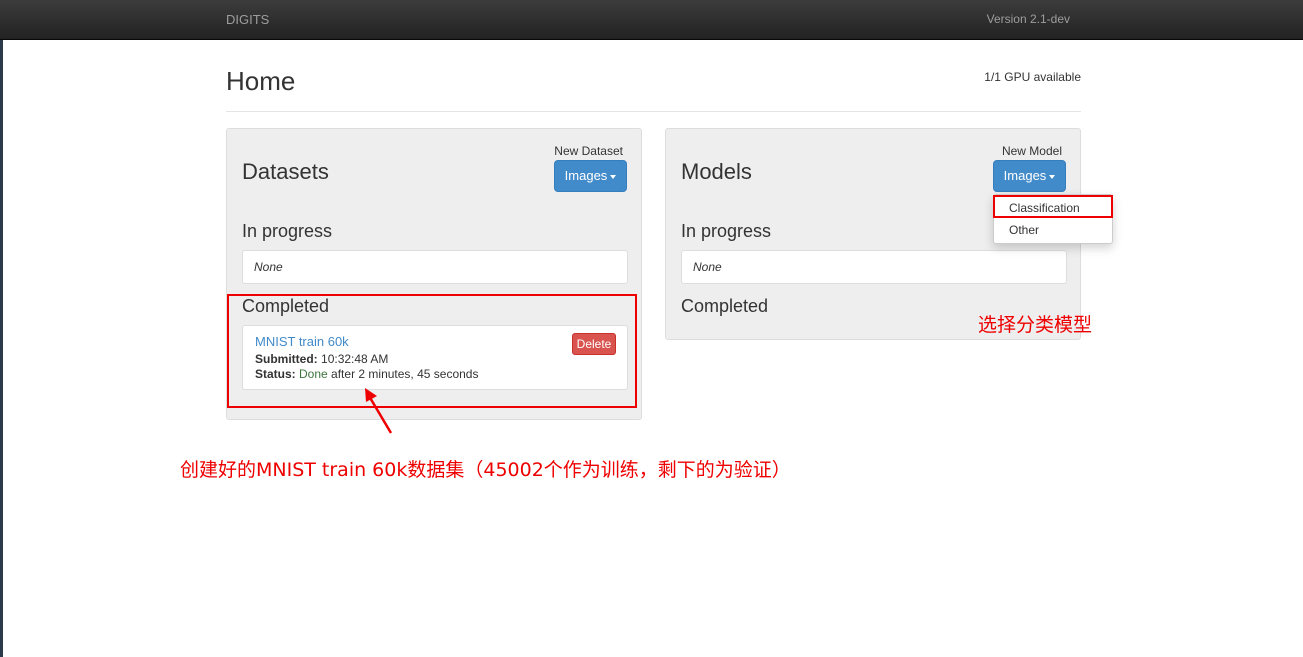  I want to click on models-completed-heading: Completed, so click(725, 306).